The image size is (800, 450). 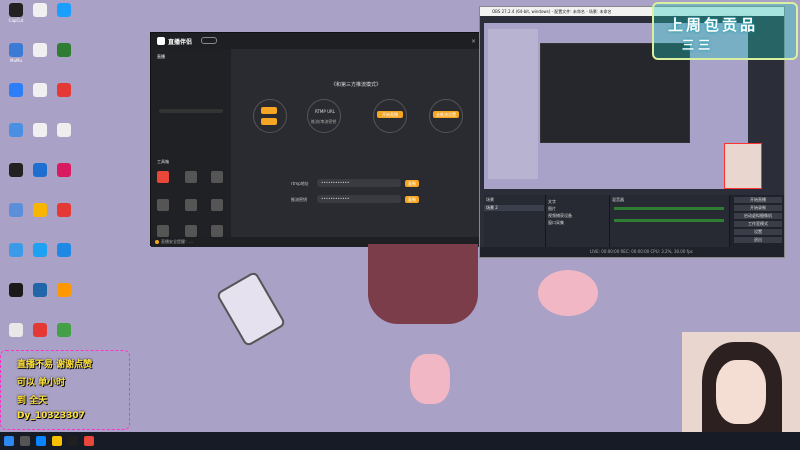 What do you see at coordinates (356, 85) in the screenshot?
I see `mode-heading: 《和第三方推流模式》` at bounding box center [356, 85].